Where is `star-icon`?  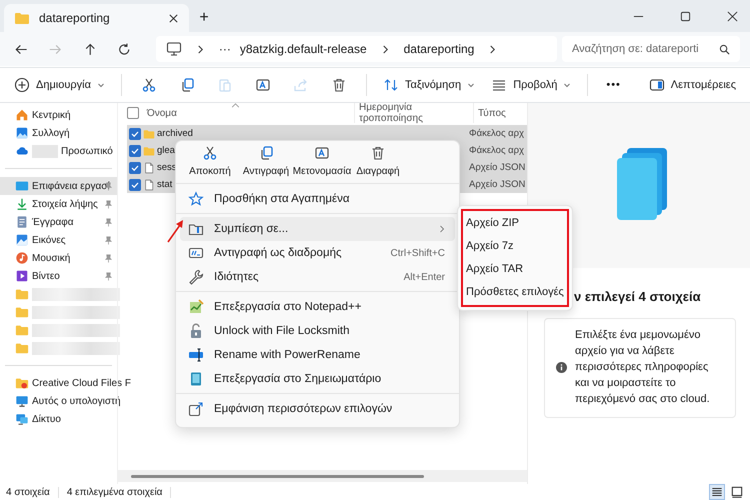
star-icon is located at coordinates (196, 199).